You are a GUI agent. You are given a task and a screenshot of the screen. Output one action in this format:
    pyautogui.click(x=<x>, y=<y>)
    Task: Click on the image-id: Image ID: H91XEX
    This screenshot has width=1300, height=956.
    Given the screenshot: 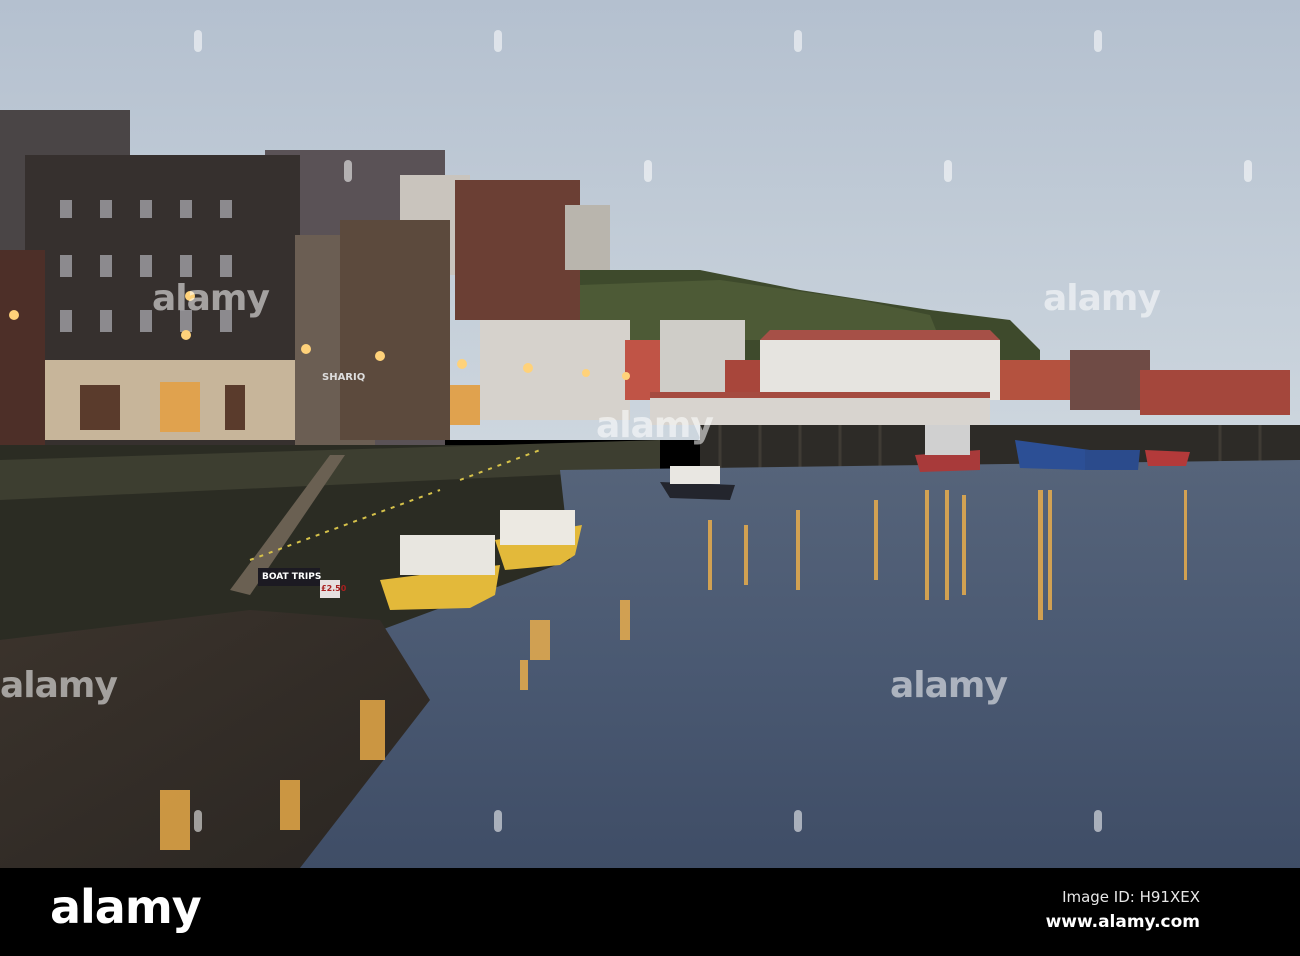 What is the action you would take?
    pyautogui.click(x=1131, y=897)
    